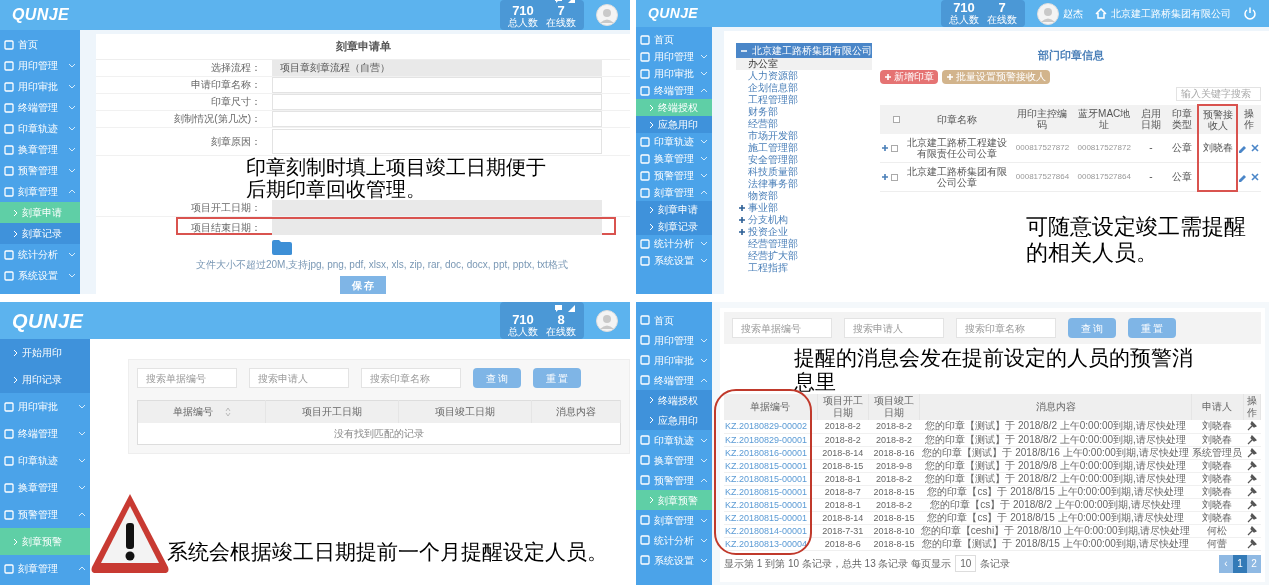 The image size is (1269, 585). What do you see at coordinates (966, 563) in the screenshot?
I see `page-size-select: 10` at bounding box center [966, 563].